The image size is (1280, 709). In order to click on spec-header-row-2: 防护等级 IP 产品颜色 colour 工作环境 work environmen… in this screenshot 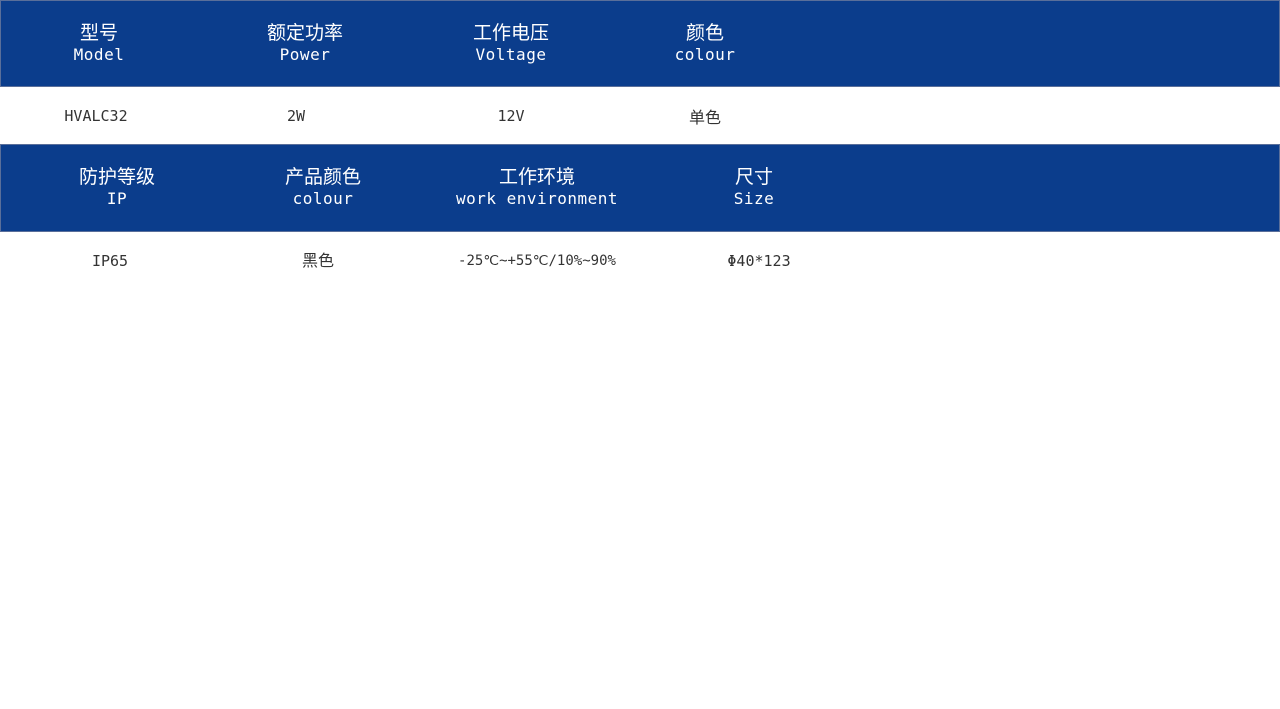, I will do `click(640, 188)`.